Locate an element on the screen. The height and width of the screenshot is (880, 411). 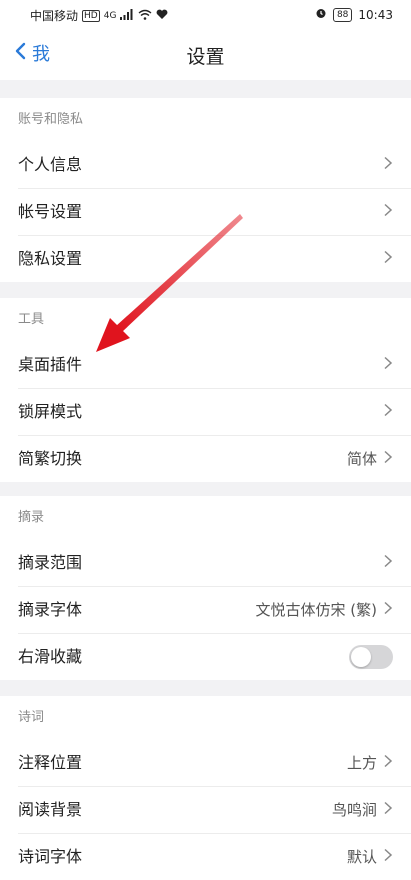
section-header: 账号和隐私 is located at coordinates (51, 119).